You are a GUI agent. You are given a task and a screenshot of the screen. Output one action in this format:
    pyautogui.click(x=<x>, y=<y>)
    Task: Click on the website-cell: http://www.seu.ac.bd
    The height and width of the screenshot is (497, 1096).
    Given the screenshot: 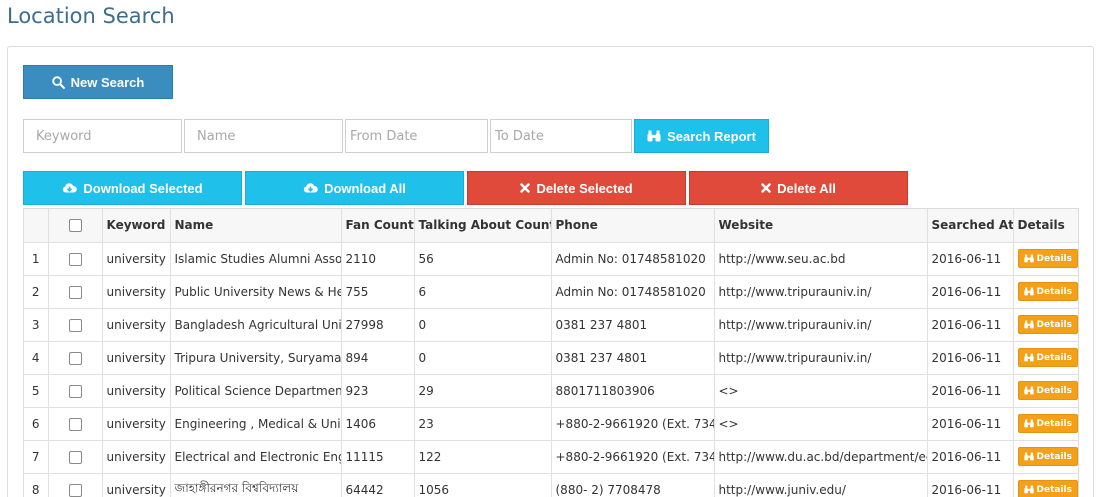 What is the action you would take?
    pyautogui.click(x=821, y=259)
    